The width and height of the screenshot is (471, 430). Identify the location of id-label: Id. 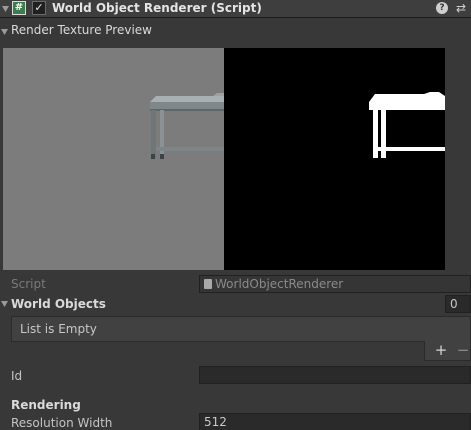
(17, 376).